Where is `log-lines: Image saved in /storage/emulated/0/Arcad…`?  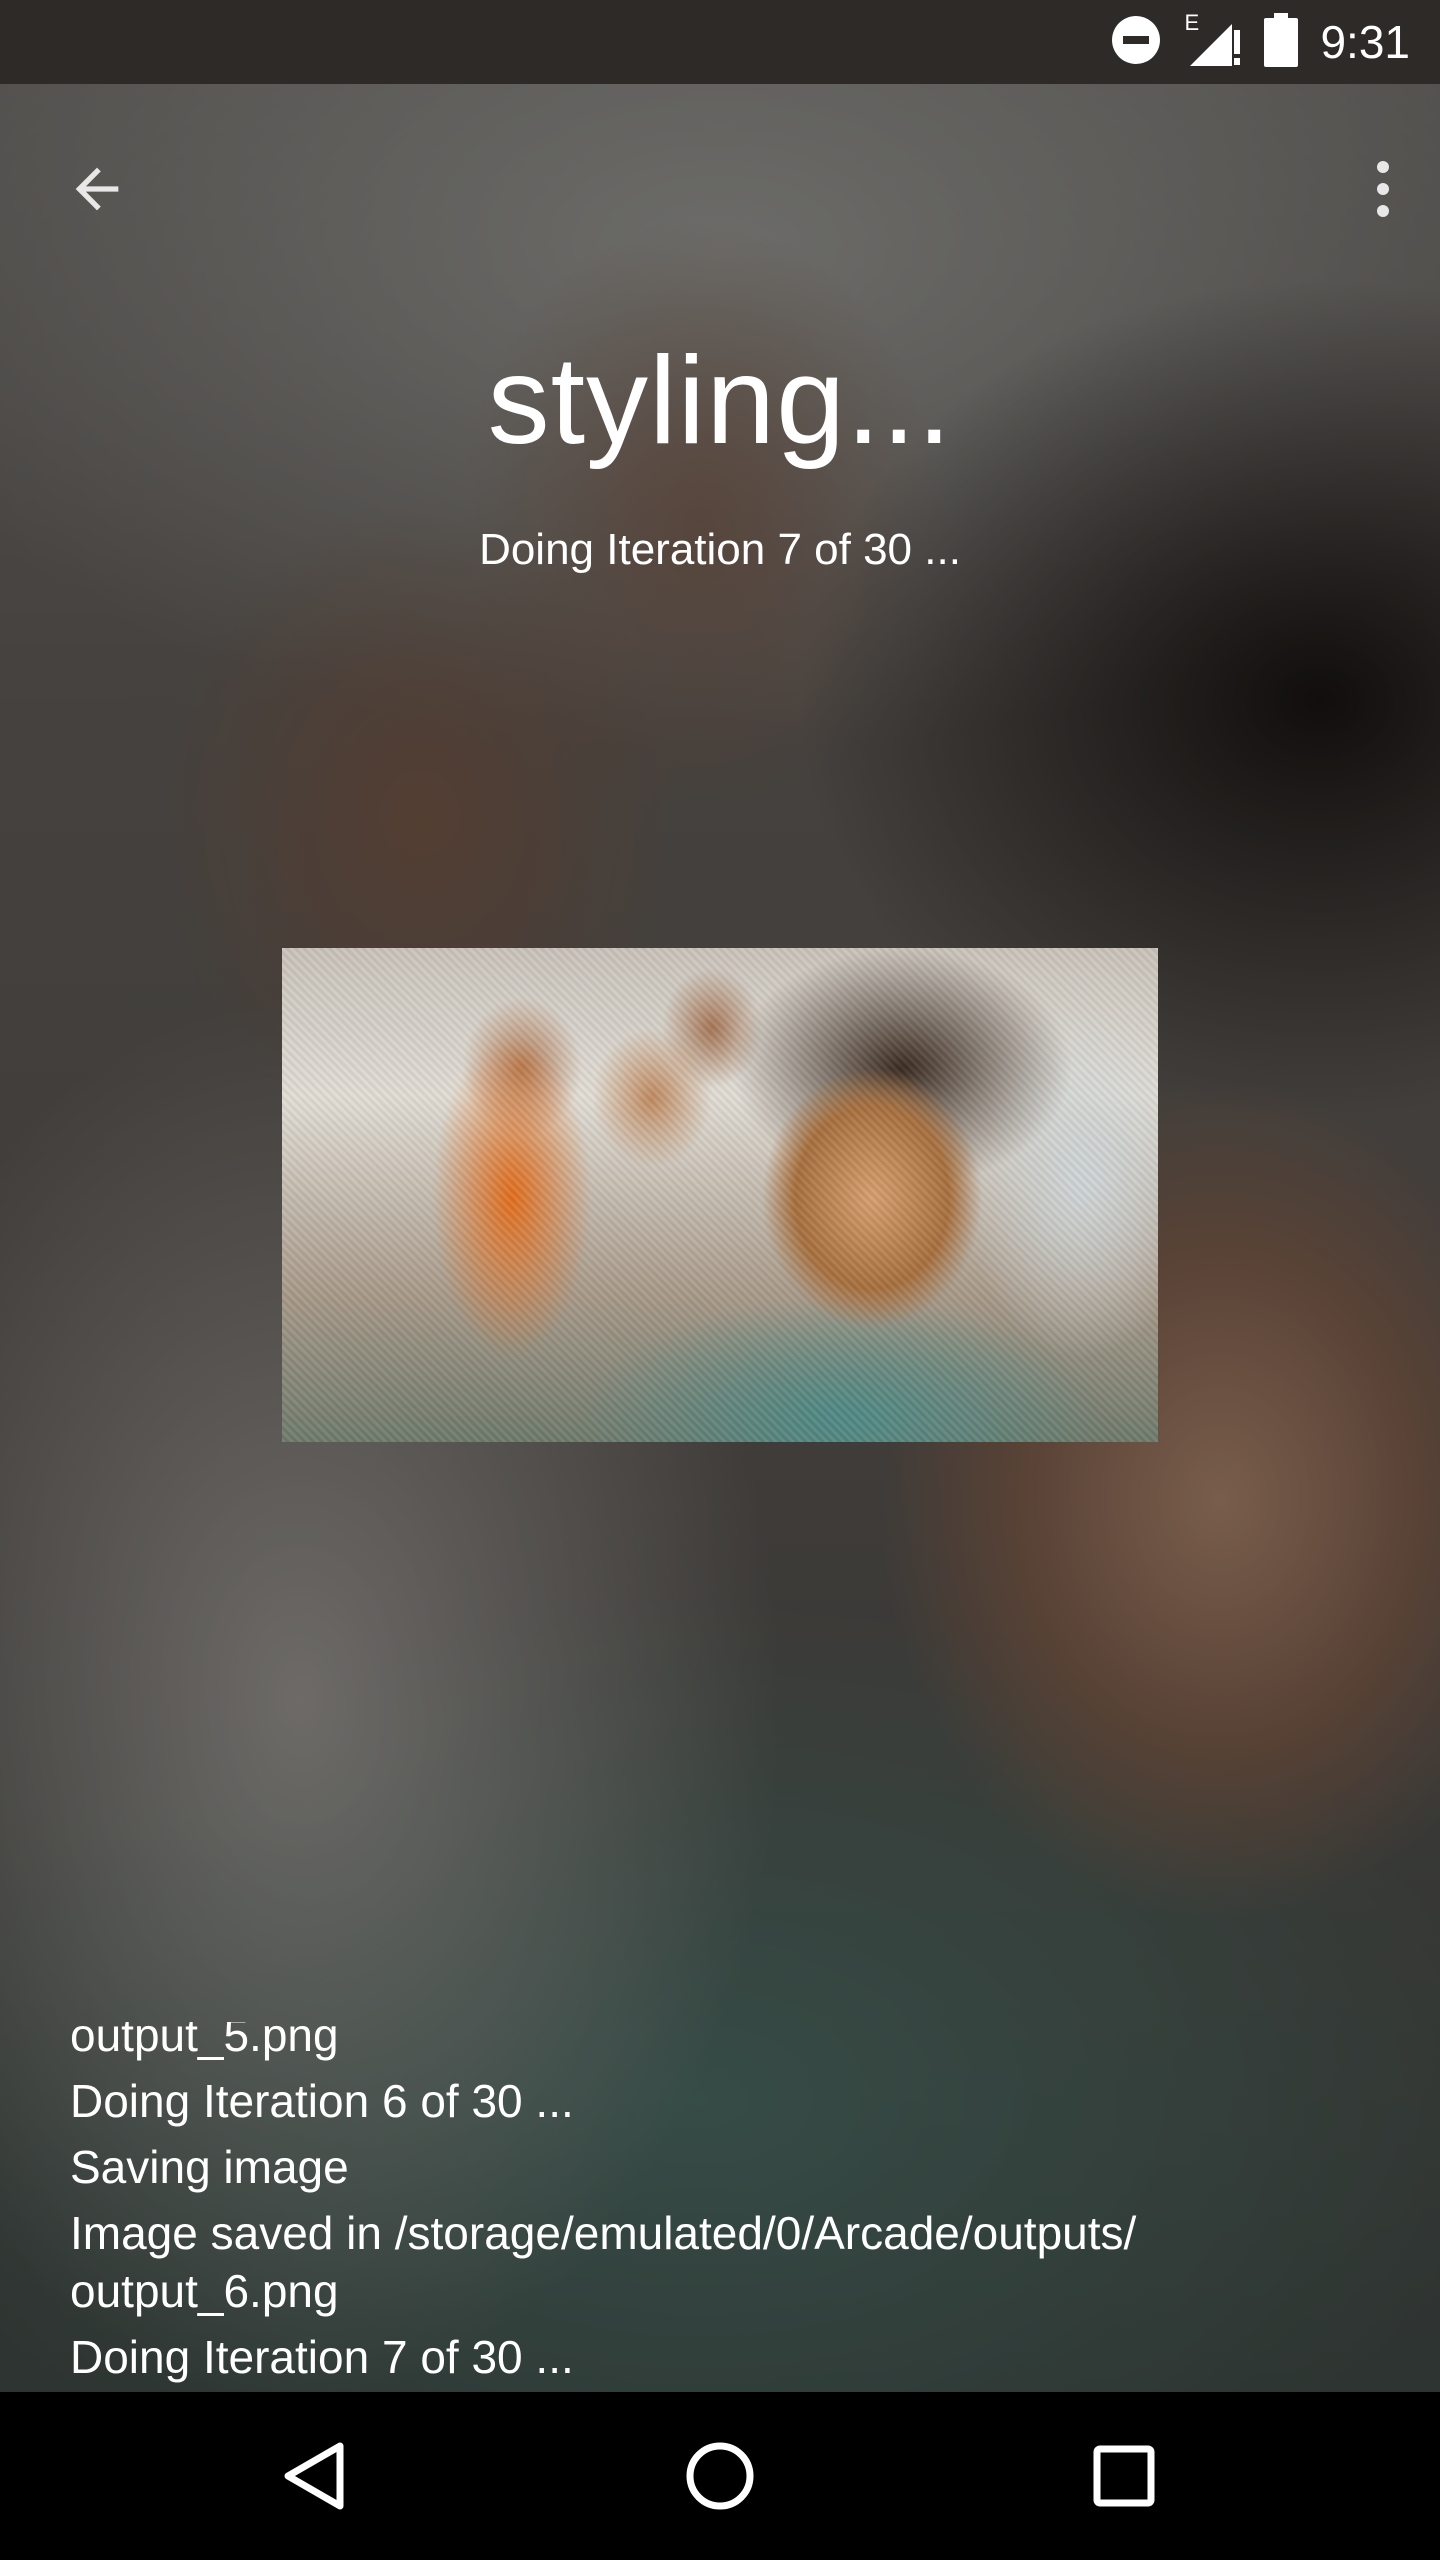 log-lines: Image saved in /storage/emulated/0/Arcad… is located at coordinates (730, 2204).